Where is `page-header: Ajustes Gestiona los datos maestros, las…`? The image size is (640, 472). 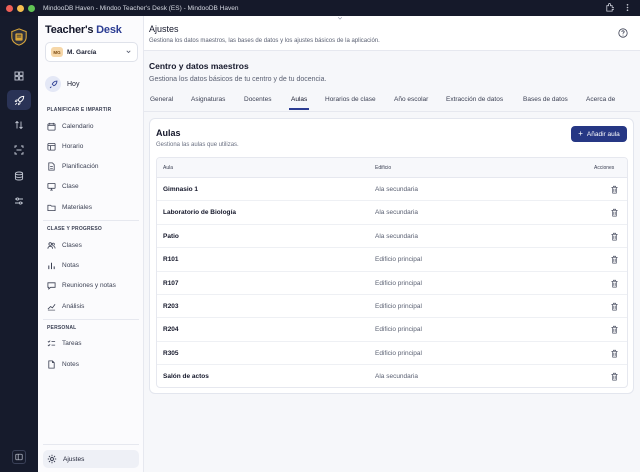
page-header: Ajustes Gestiona los datos maestros, las… is located at coordinates (392, 33).